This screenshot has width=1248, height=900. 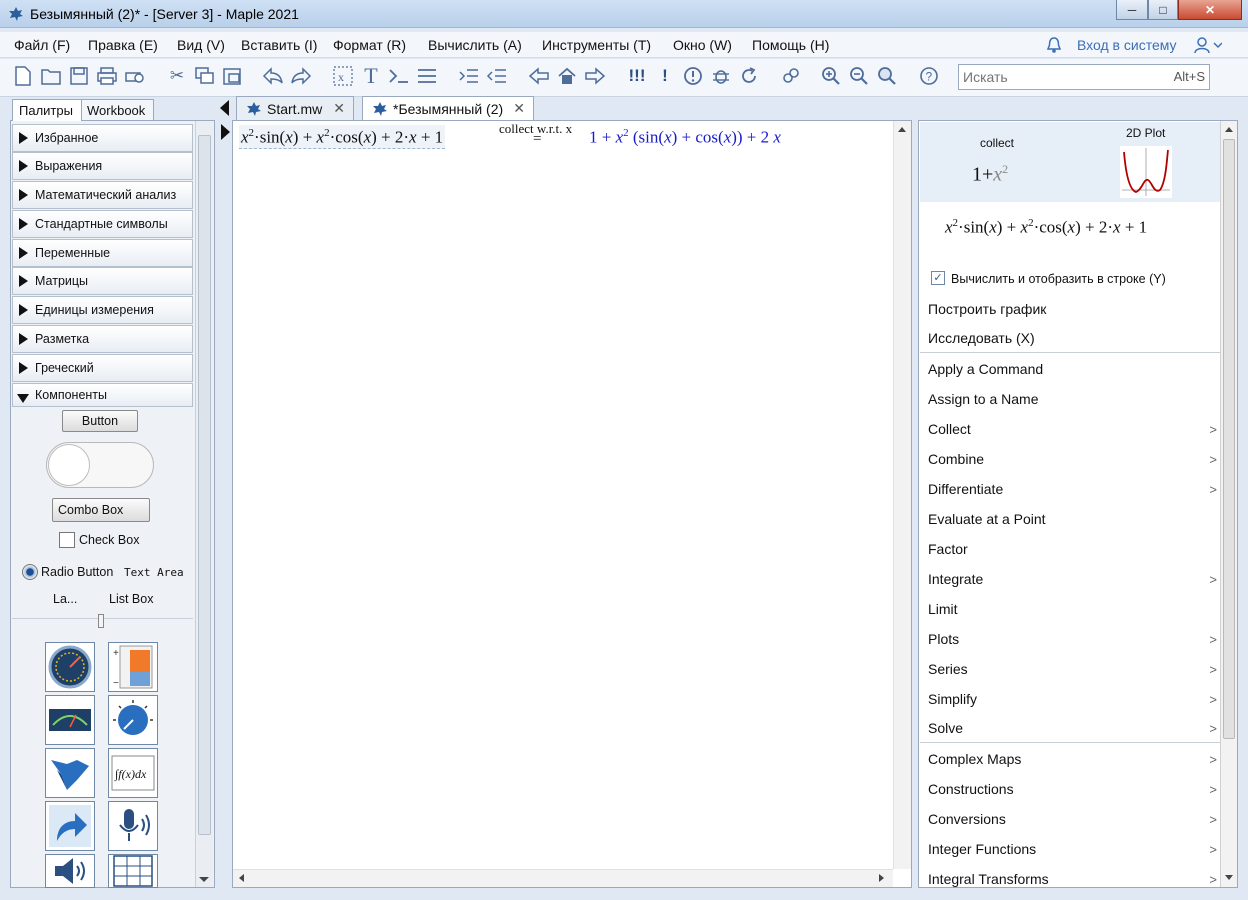 What do you see at coordinates (133, 871) in the screenshot?
I see `data-table-icon` at bounding box center [133, 871].